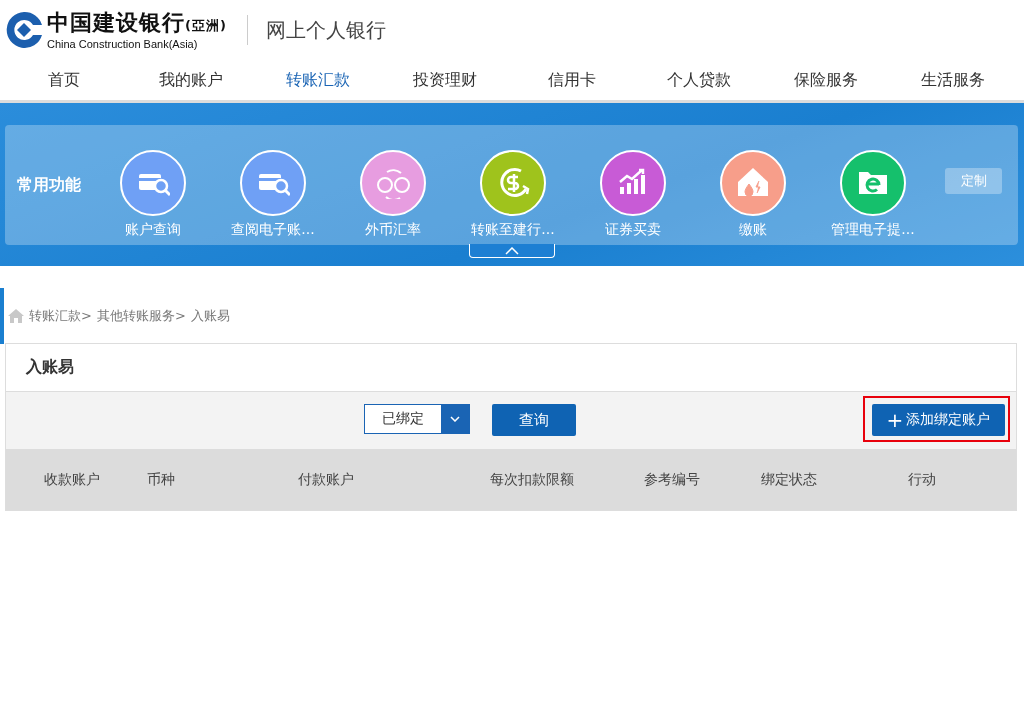  Describe the element at coordinates (63, 80) in the screenshot. I see `nav-tab: 首页` at that location.